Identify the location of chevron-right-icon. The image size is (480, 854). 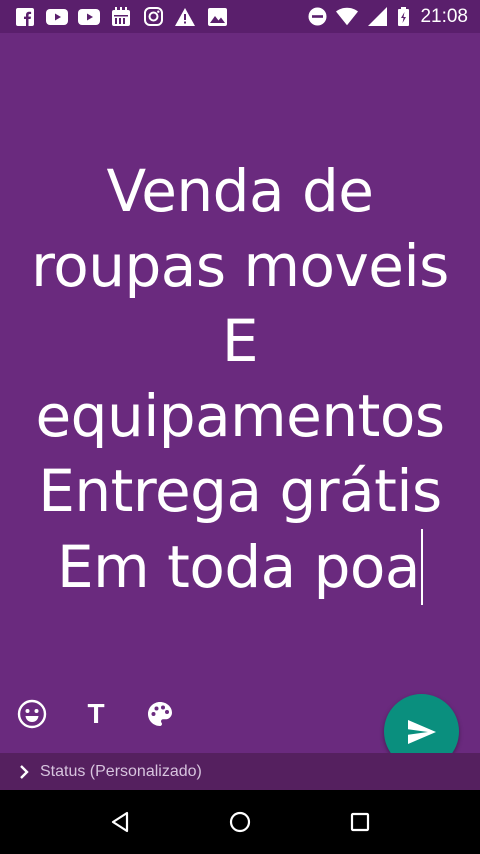
(24, 772).